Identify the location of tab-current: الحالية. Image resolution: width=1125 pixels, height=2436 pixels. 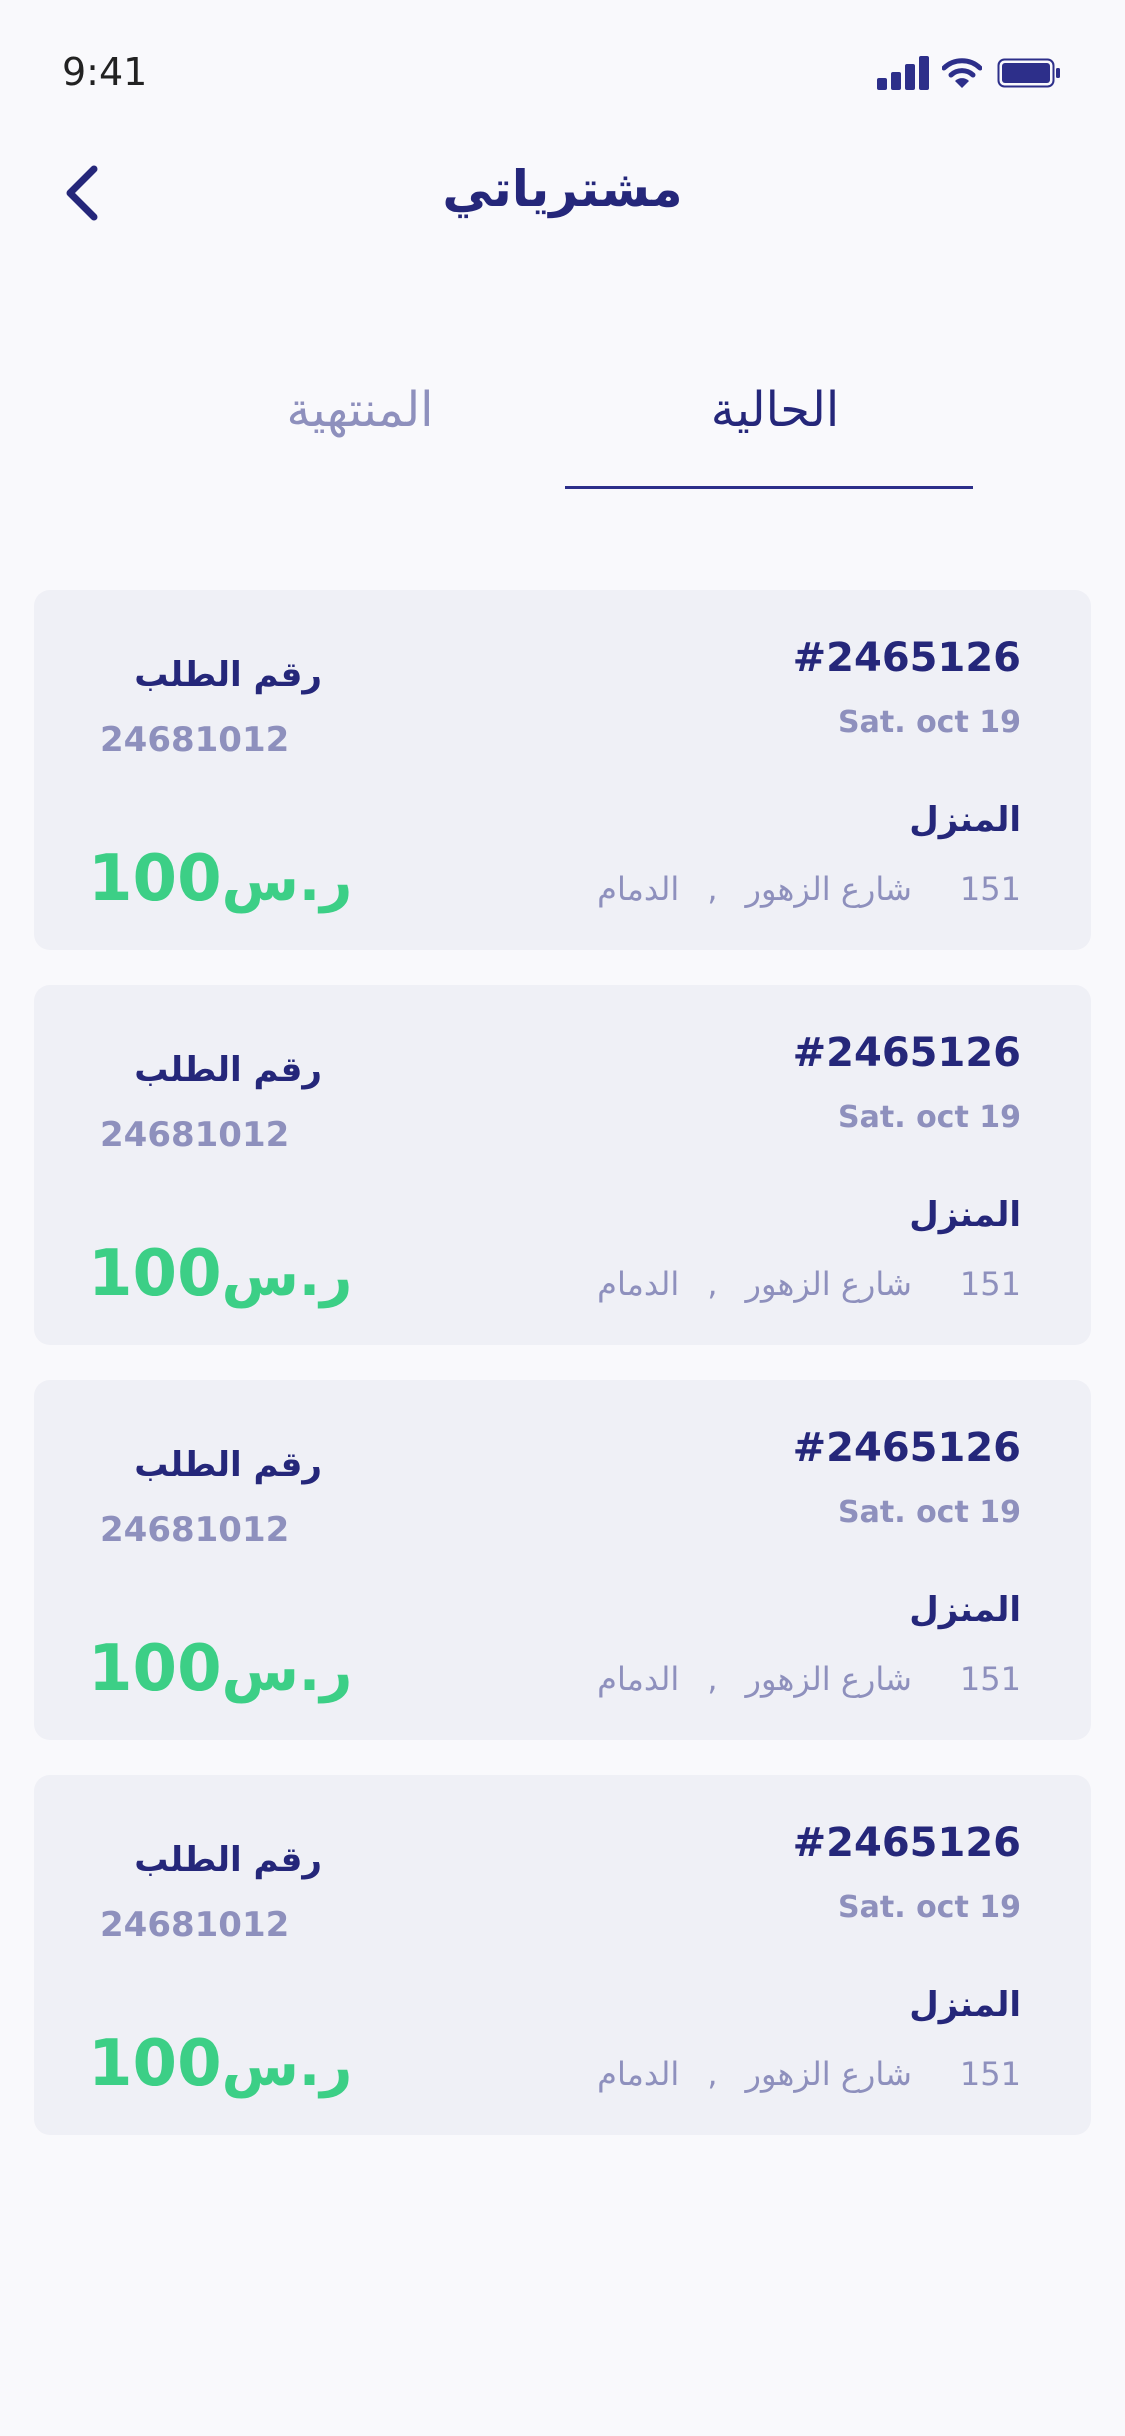
(775, 425).